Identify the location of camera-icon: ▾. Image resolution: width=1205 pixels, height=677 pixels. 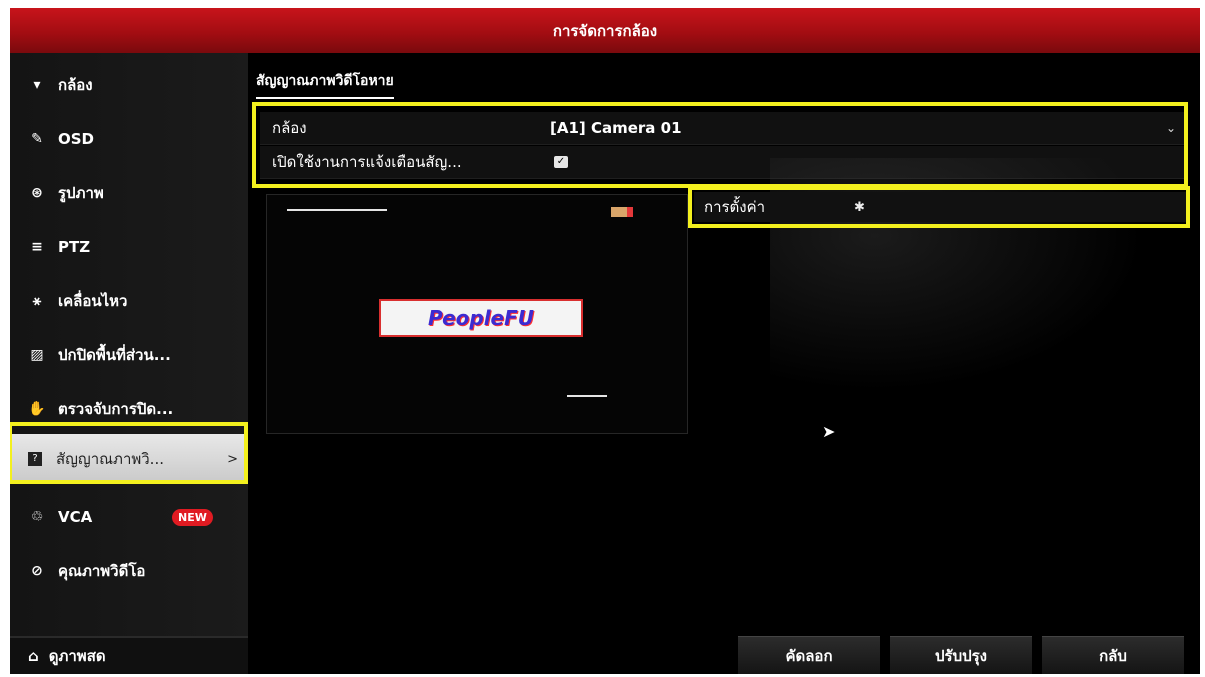
(37, 85).